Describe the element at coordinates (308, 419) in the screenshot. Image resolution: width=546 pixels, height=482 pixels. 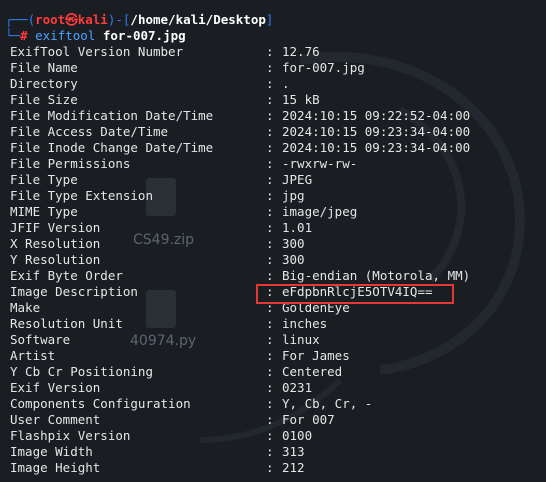
I see `exif-value: For 007` at that location.